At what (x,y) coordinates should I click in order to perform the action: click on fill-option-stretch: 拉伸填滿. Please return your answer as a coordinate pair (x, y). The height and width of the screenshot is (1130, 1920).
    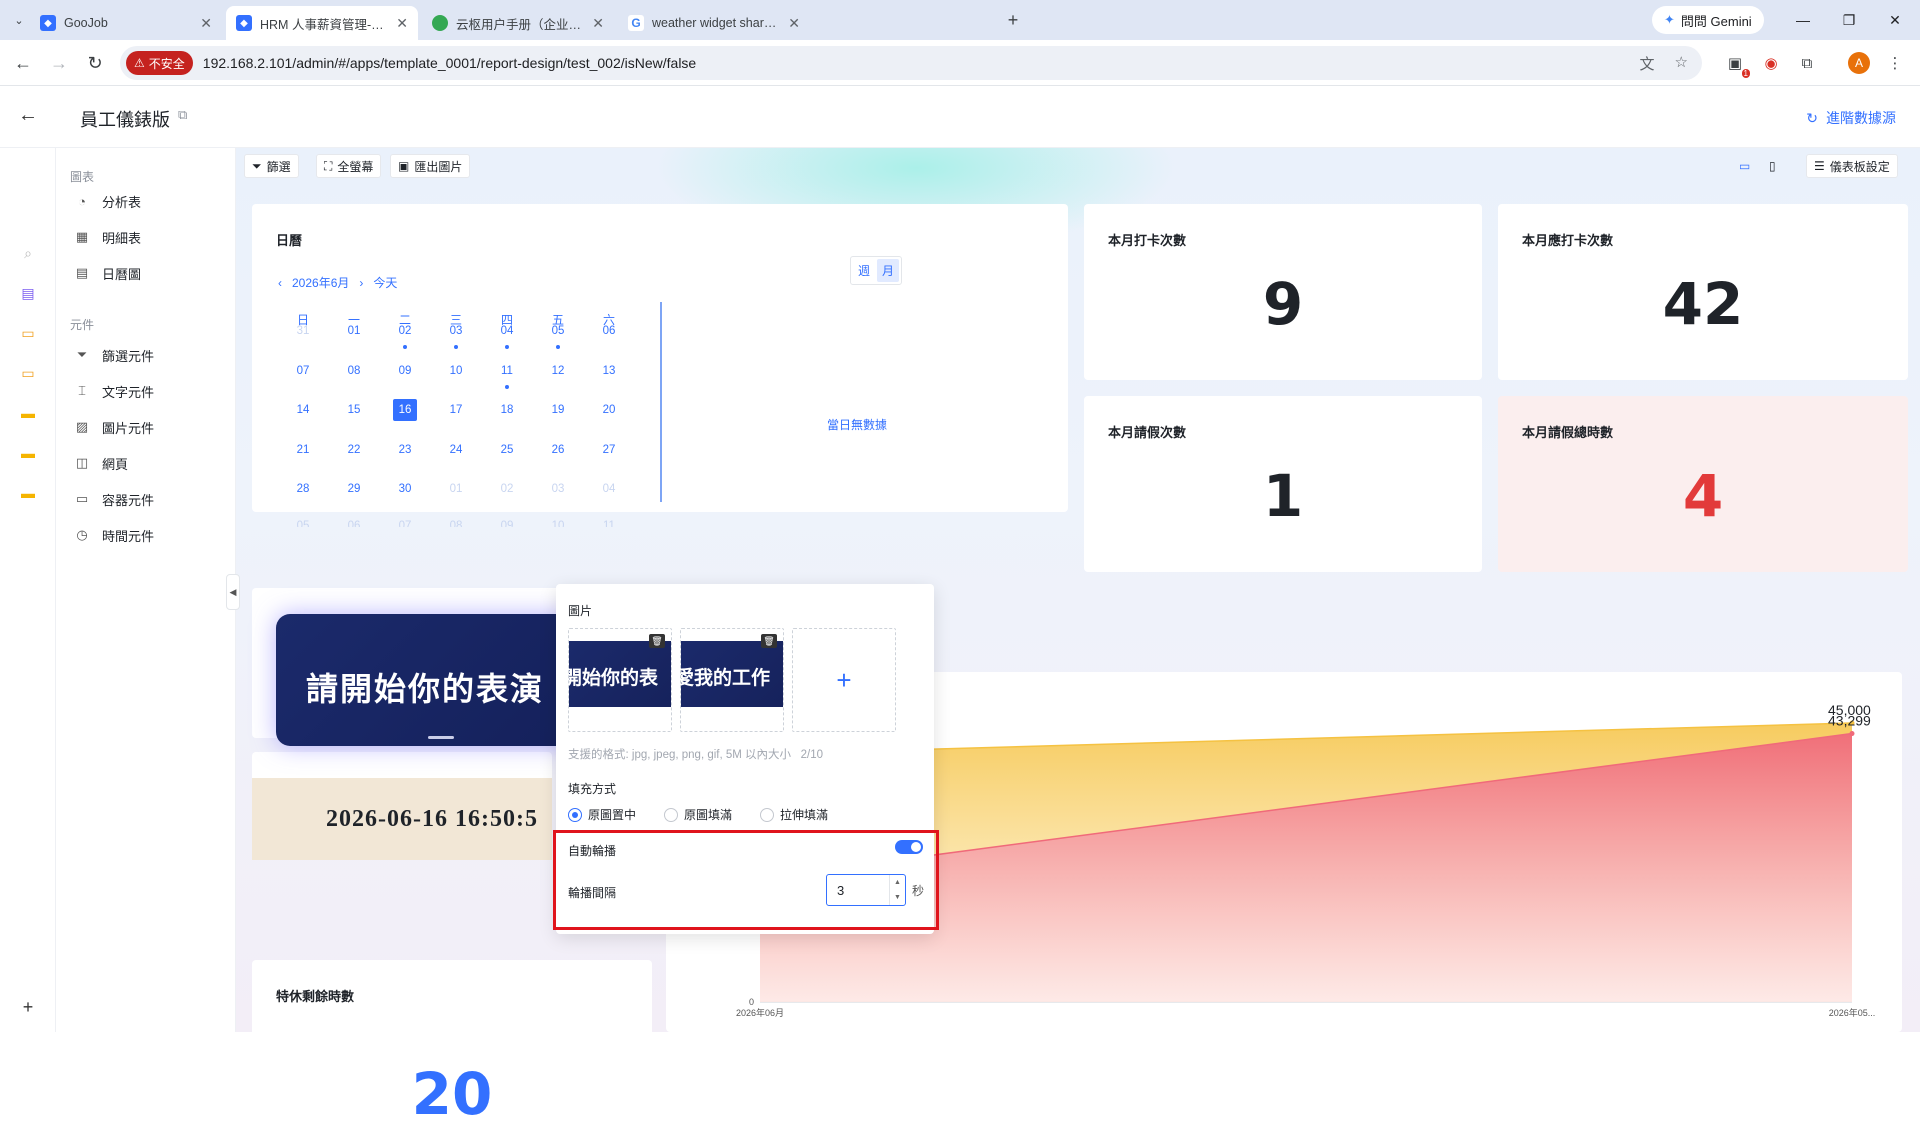
    Looking at the image, I should click on (794, 814).